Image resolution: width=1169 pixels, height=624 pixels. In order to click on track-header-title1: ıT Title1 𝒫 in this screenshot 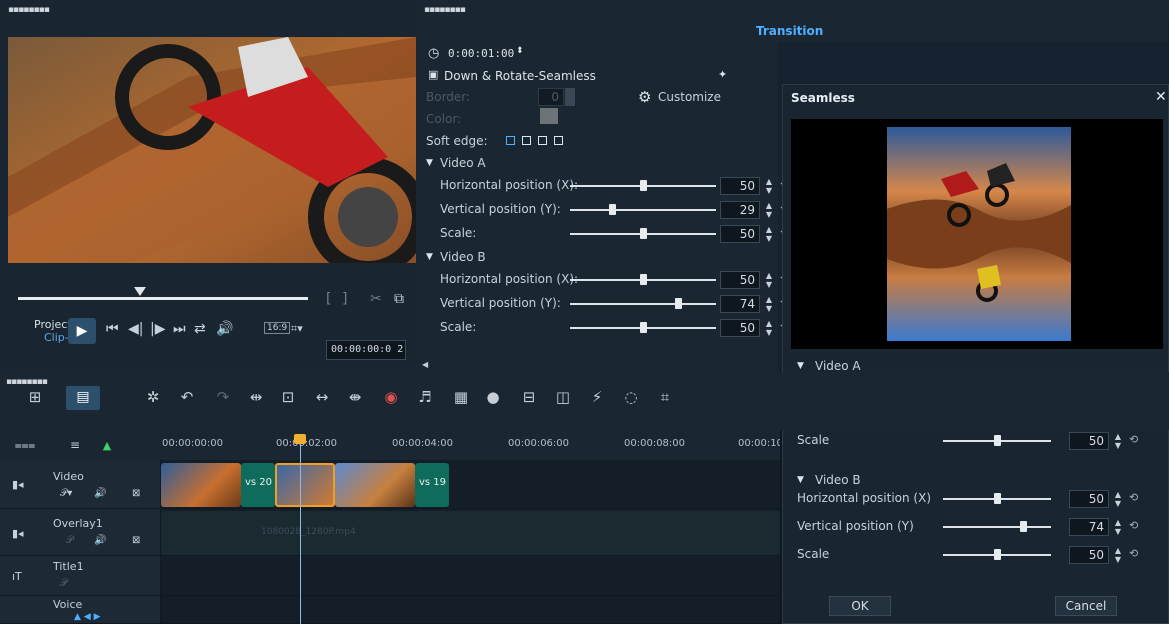, I will do `click(80, 576)`.